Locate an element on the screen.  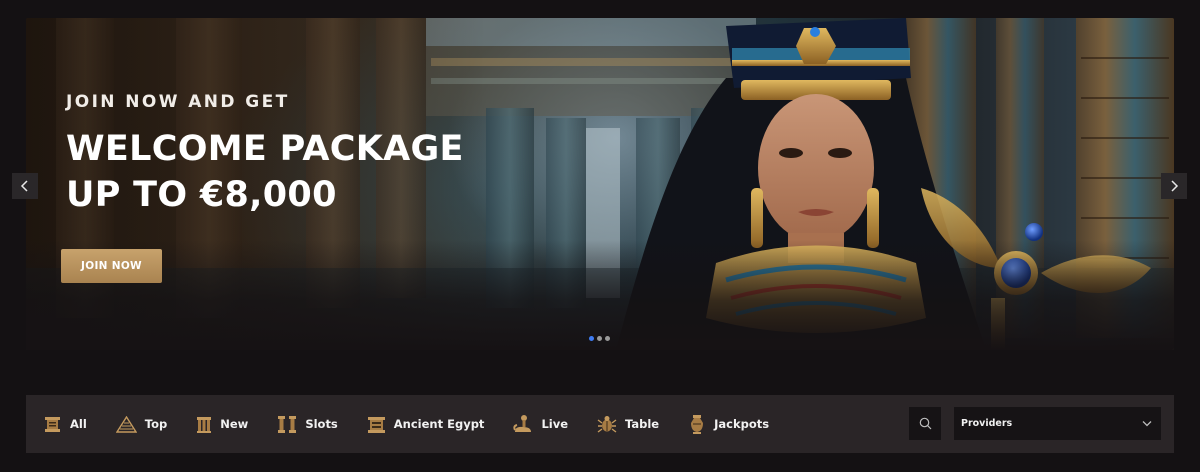
pyramid-icon is located at coordinates (126, 424).